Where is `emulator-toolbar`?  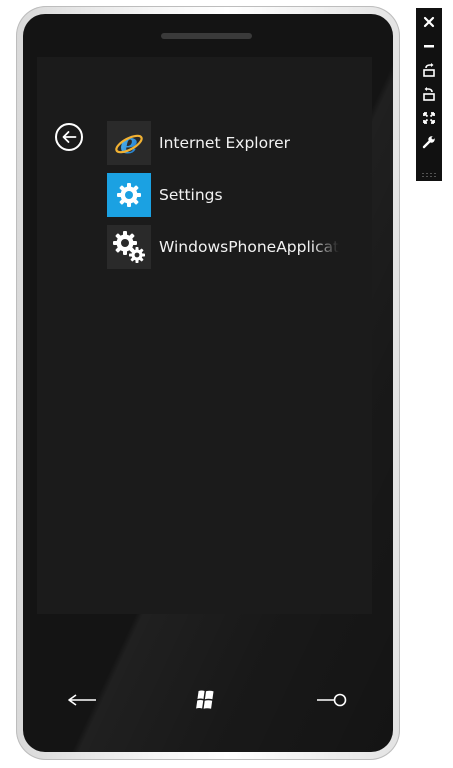
emulator-toolbar is located at coordinates (429, 94).